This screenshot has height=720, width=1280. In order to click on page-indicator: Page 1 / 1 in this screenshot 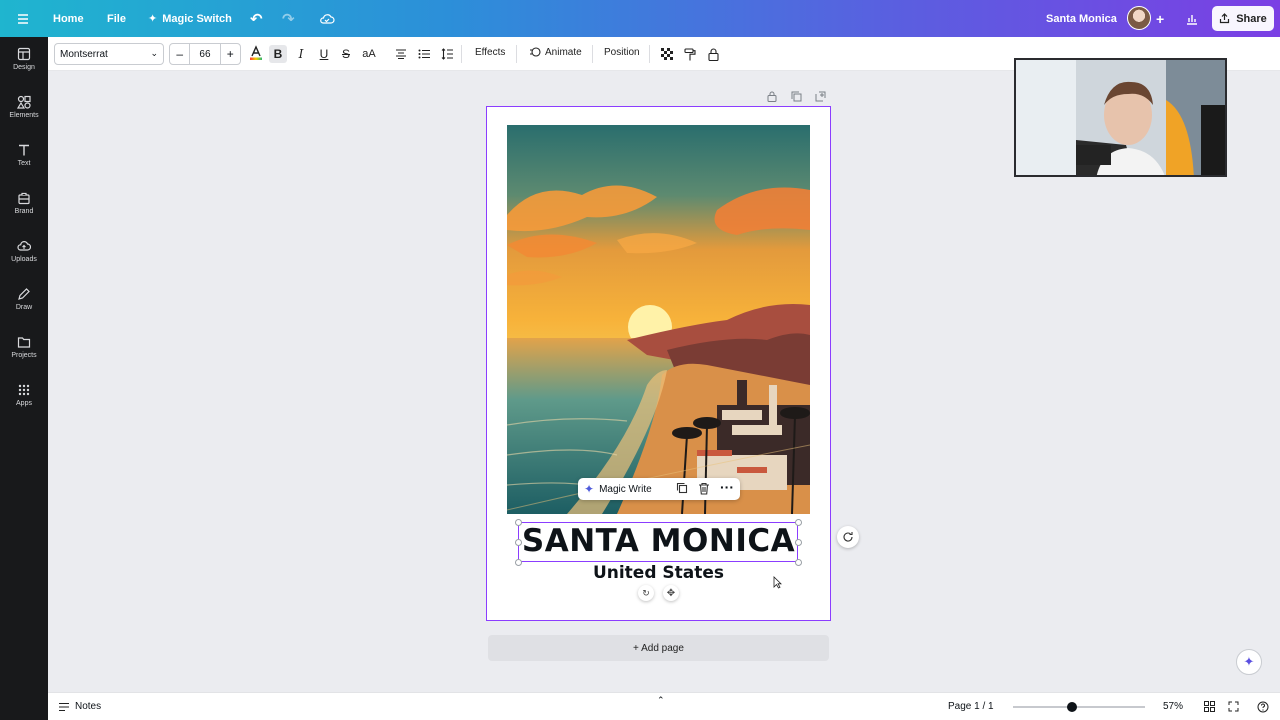, I will do `click(971, 706)`.